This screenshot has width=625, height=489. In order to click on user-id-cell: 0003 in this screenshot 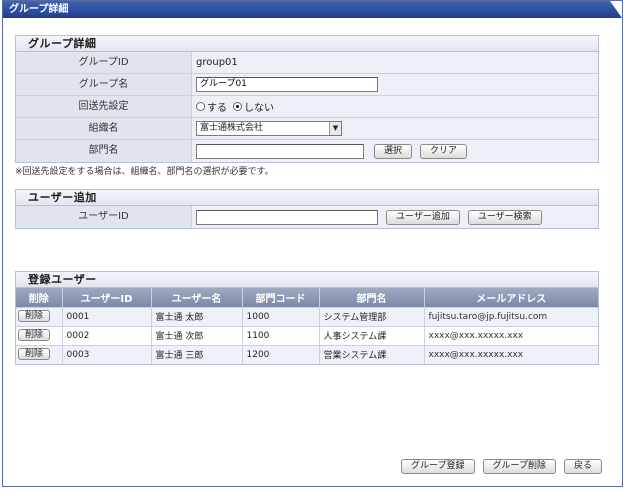, I will do `click(107, 354)`.